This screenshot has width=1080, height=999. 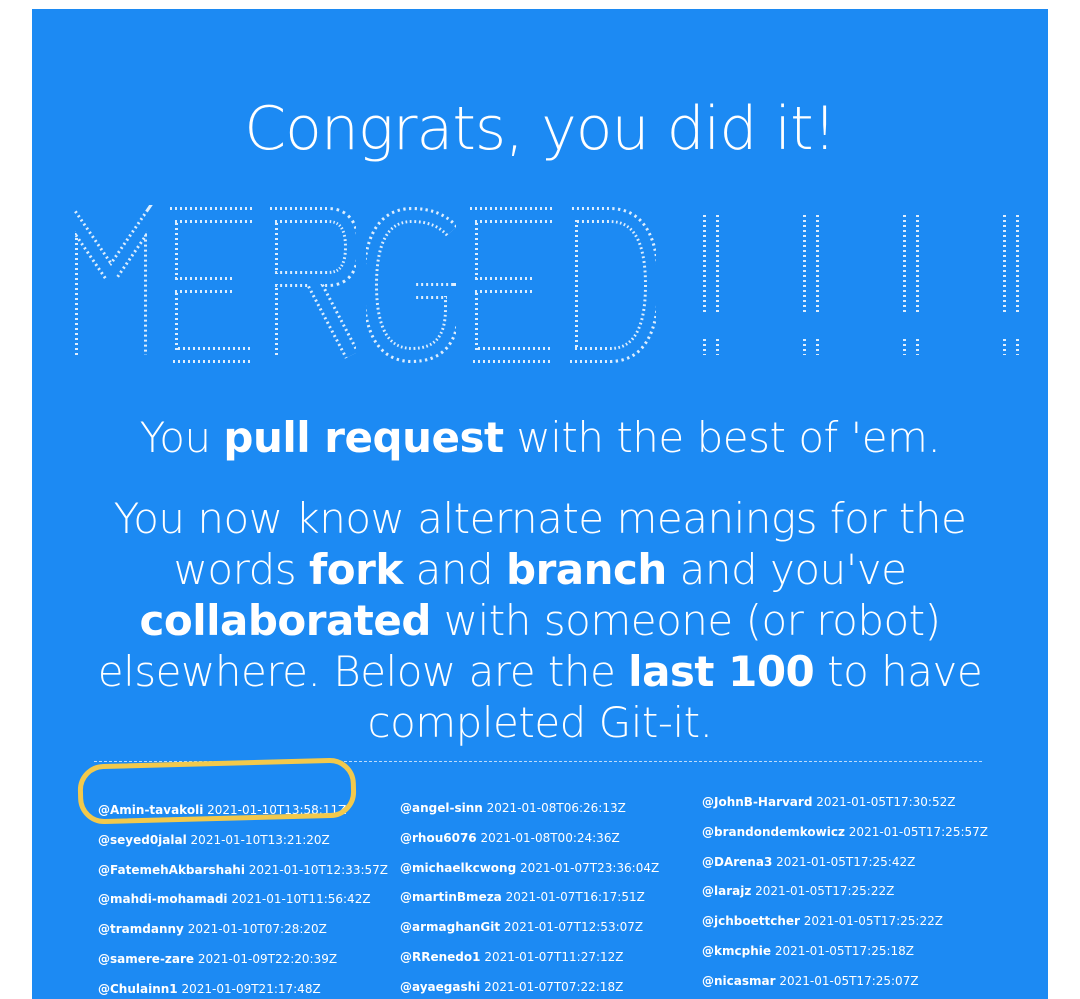 What do you see at coordinates (550, 837) in the screenshot?
I see `timestamp: 2021-01-08T00:24:36Z` at bounding box center [550, 837].